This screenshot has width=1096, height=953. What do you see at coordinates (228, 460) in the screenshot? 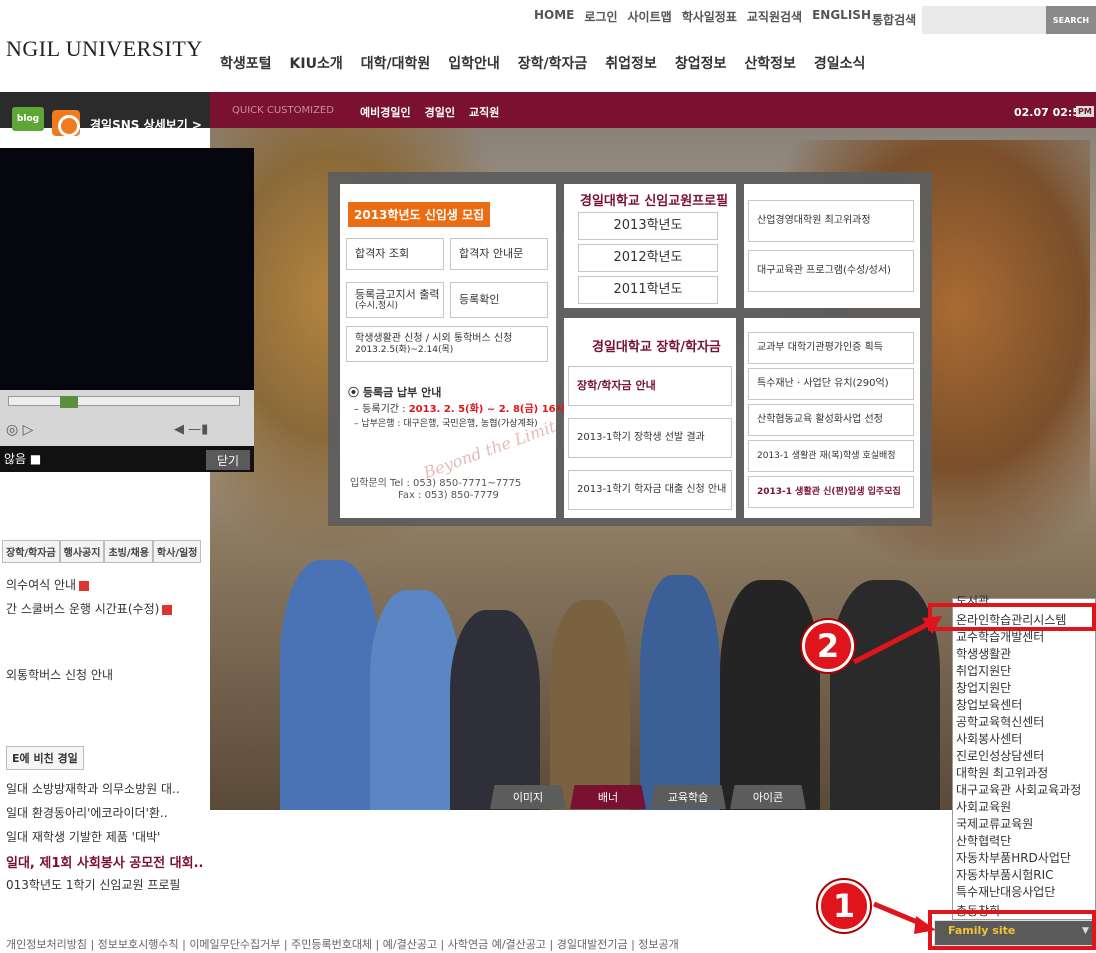
I see `close-button: 닫기` at bounding box center [228, 460].